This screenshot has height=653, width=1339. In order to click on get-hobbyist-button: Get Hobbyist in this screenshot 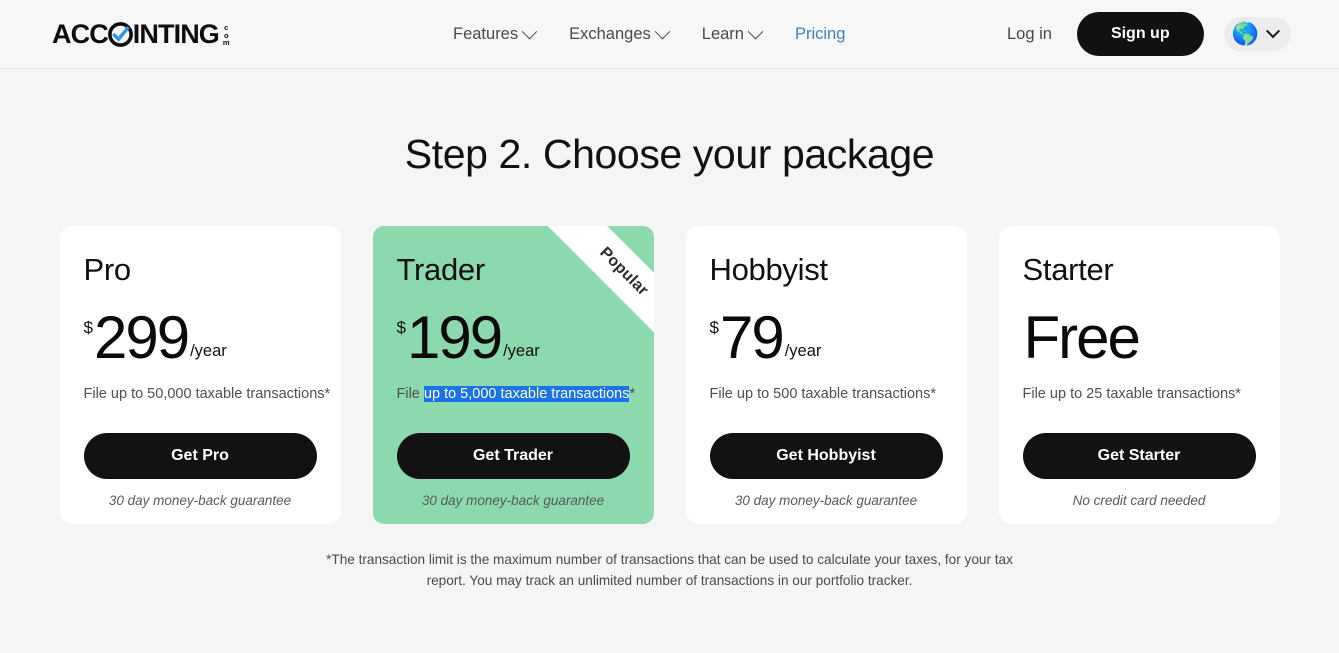, I will do `click(826, 456)`.